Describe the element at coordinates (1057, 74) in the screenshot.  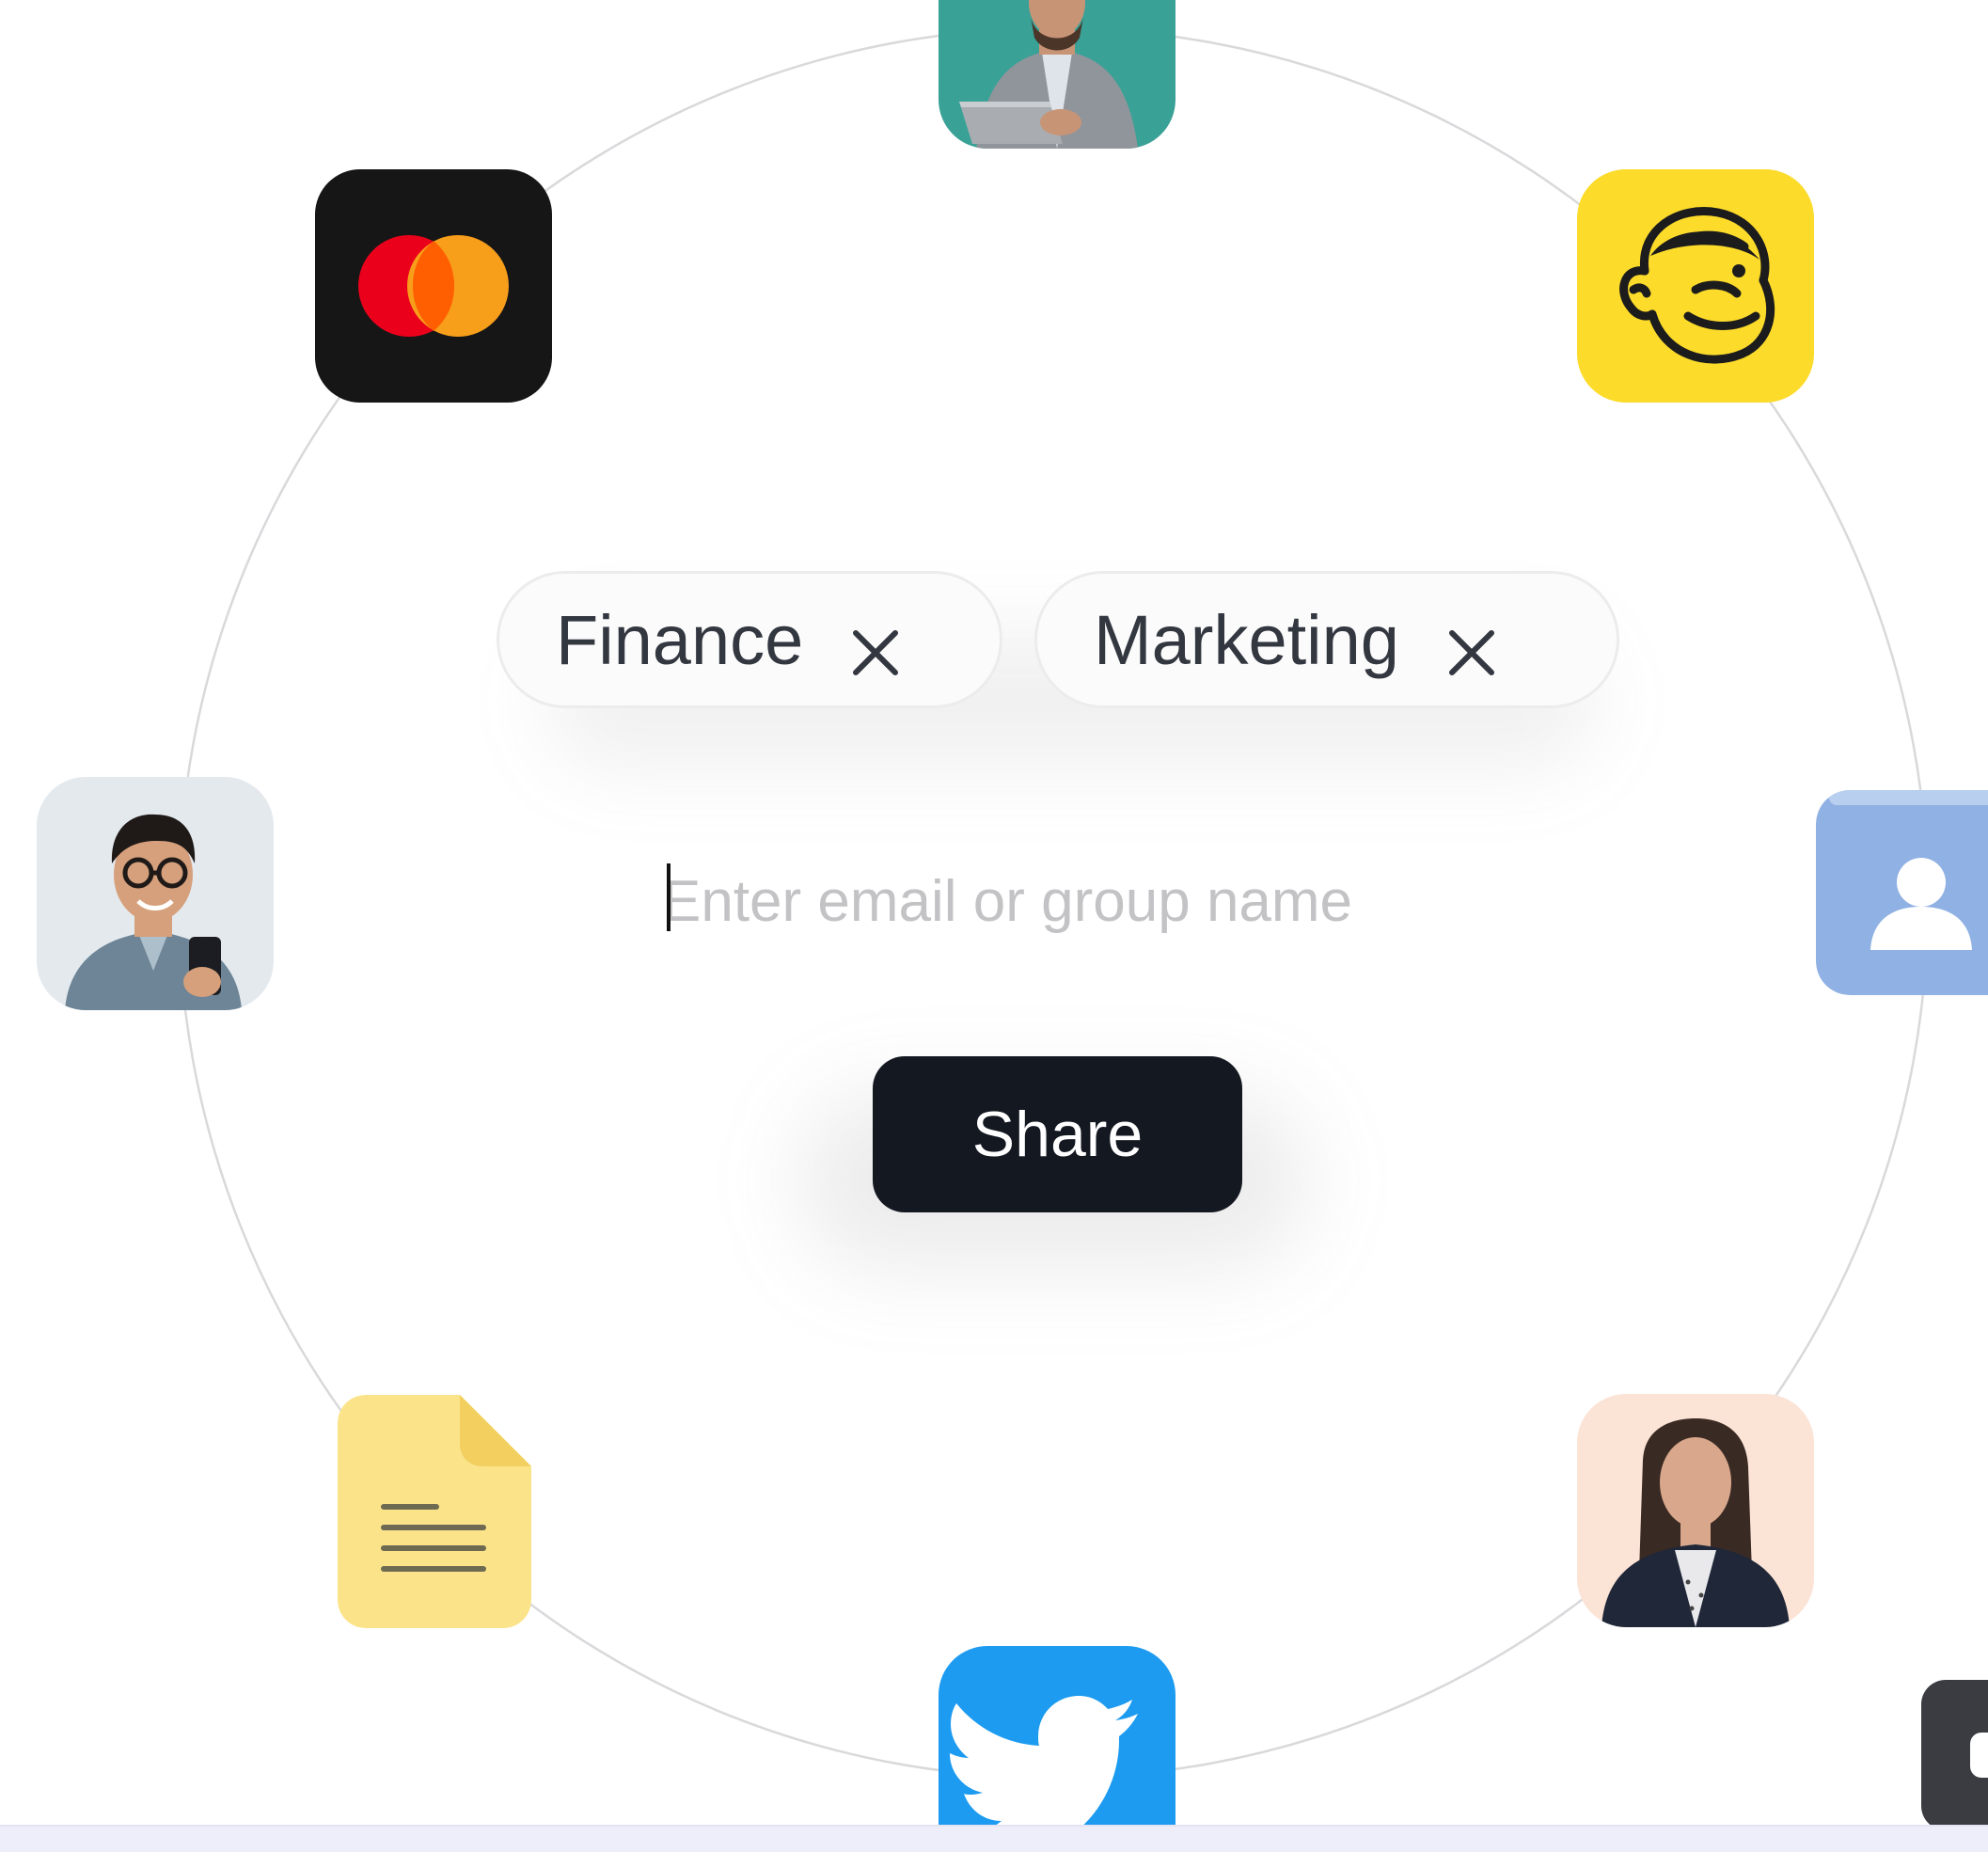
I see `person-with-laptop-avatar` at that location.